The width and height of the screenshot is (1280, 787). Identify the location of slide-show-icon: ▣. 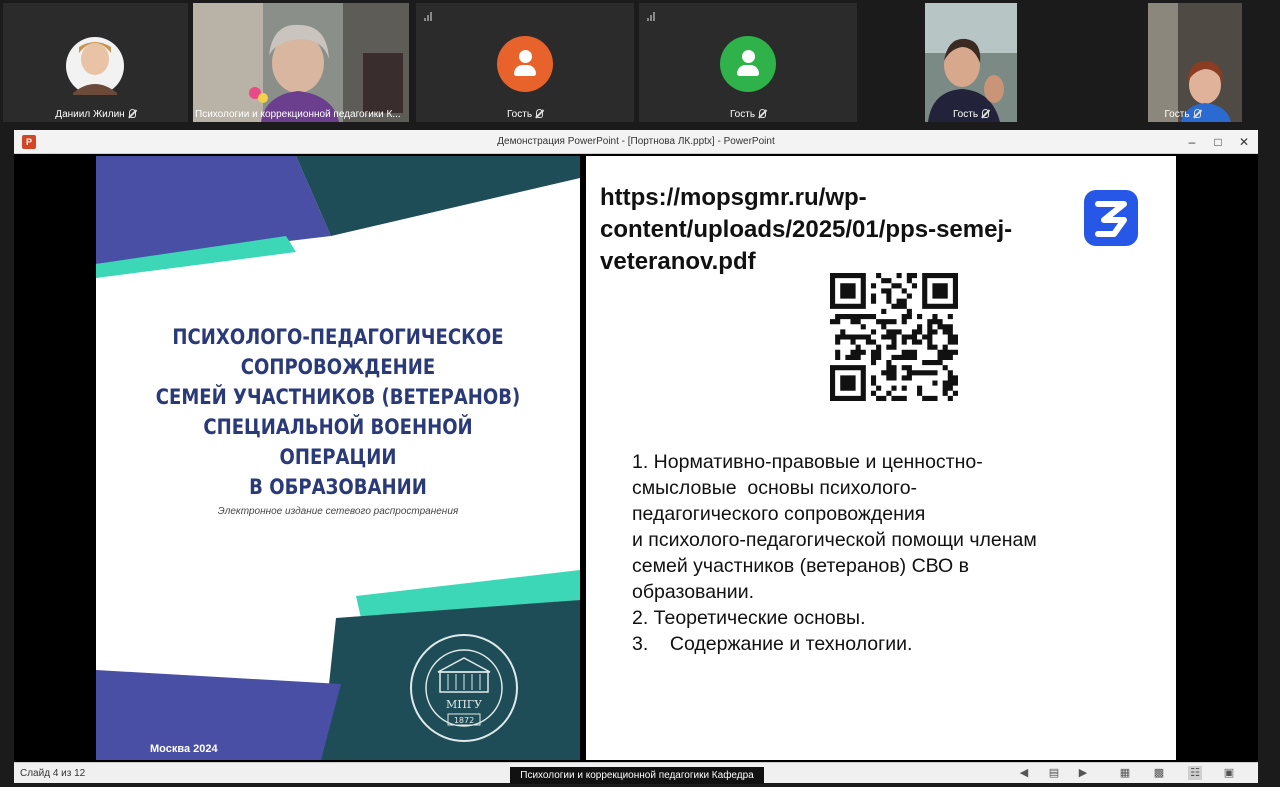
(1229, 773).